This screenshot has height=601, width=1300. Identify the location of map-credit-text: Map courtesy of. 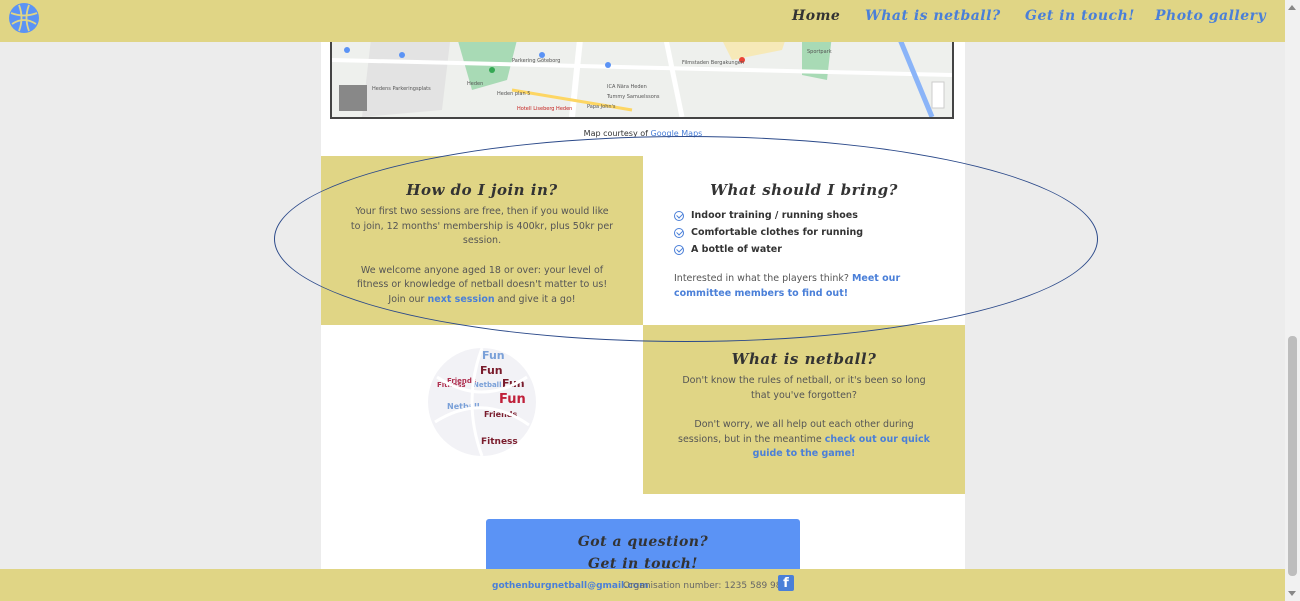
(617, 133).